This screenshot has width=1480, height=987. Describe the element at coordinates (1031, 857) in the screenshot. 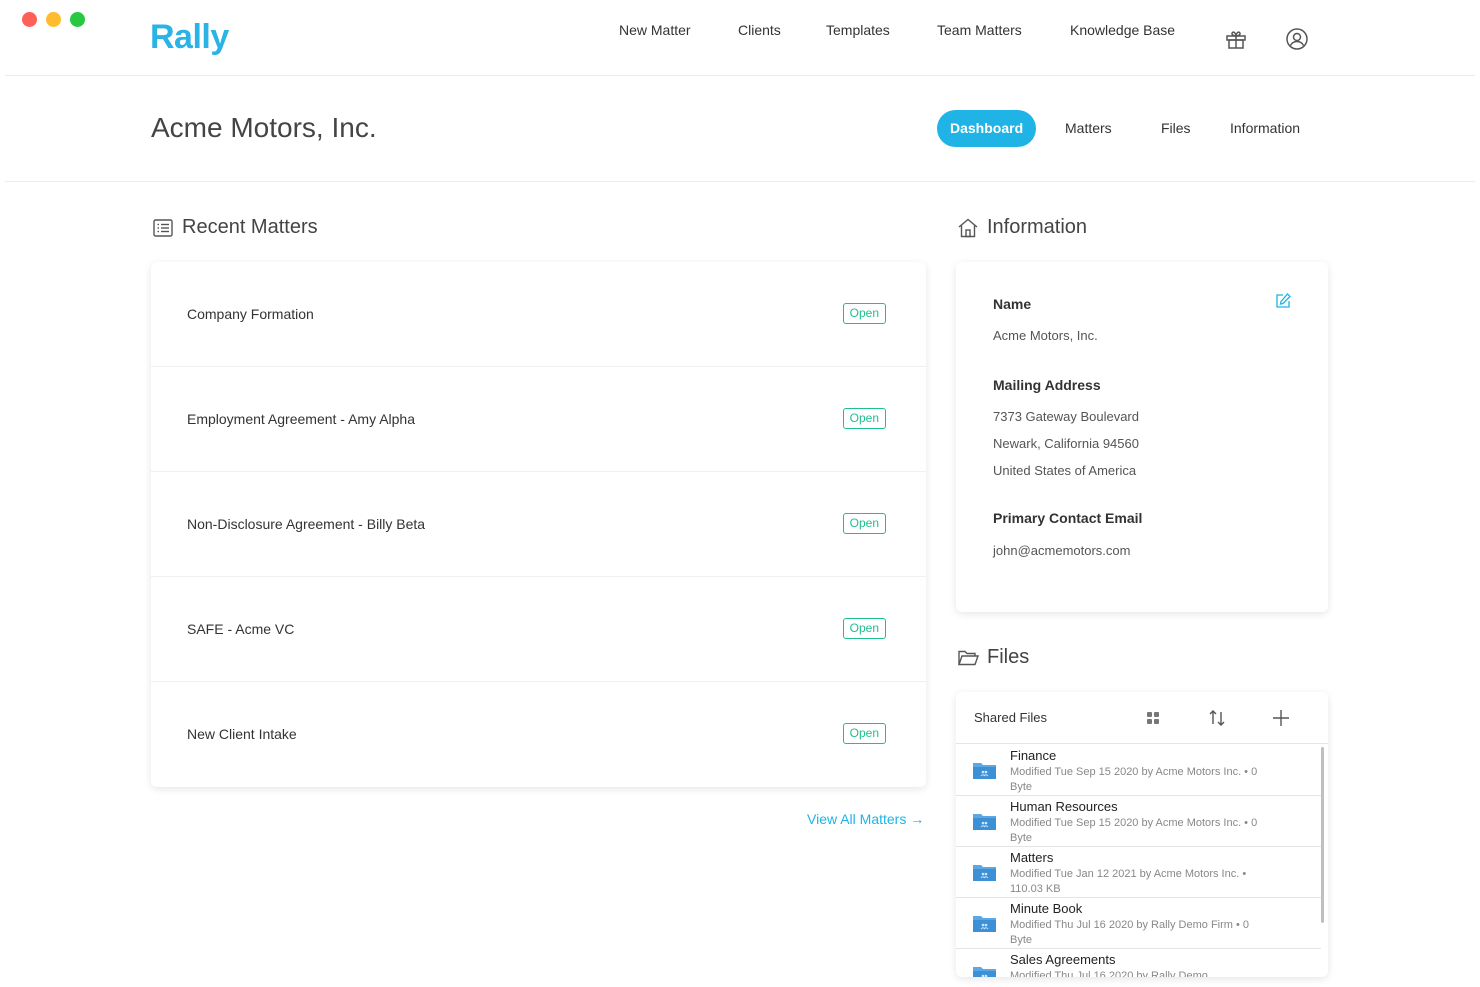

I see `file-name: Matters` at that location.